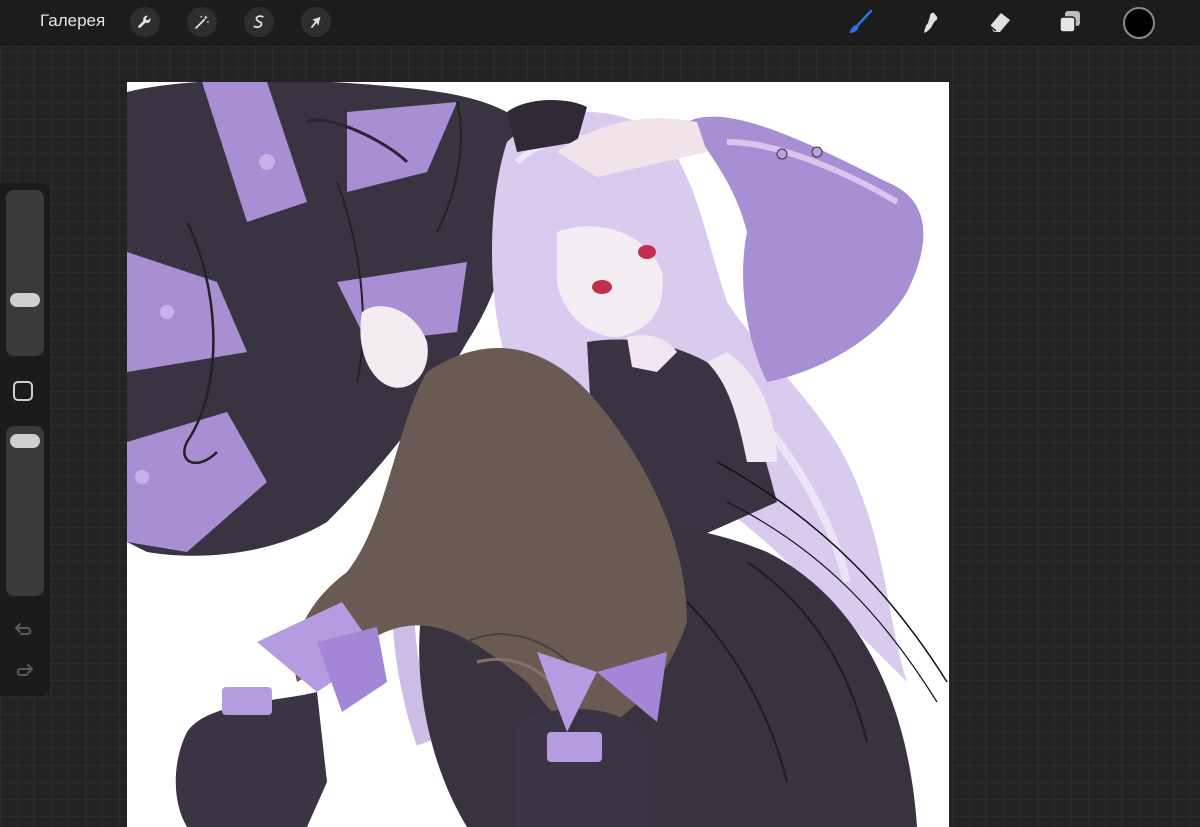 This screenshot has height=827, width=1200. What do you see at coordinates (25, 273) in the screenshot?
I see `brush-size-slider` at bounding box center [25, 273].